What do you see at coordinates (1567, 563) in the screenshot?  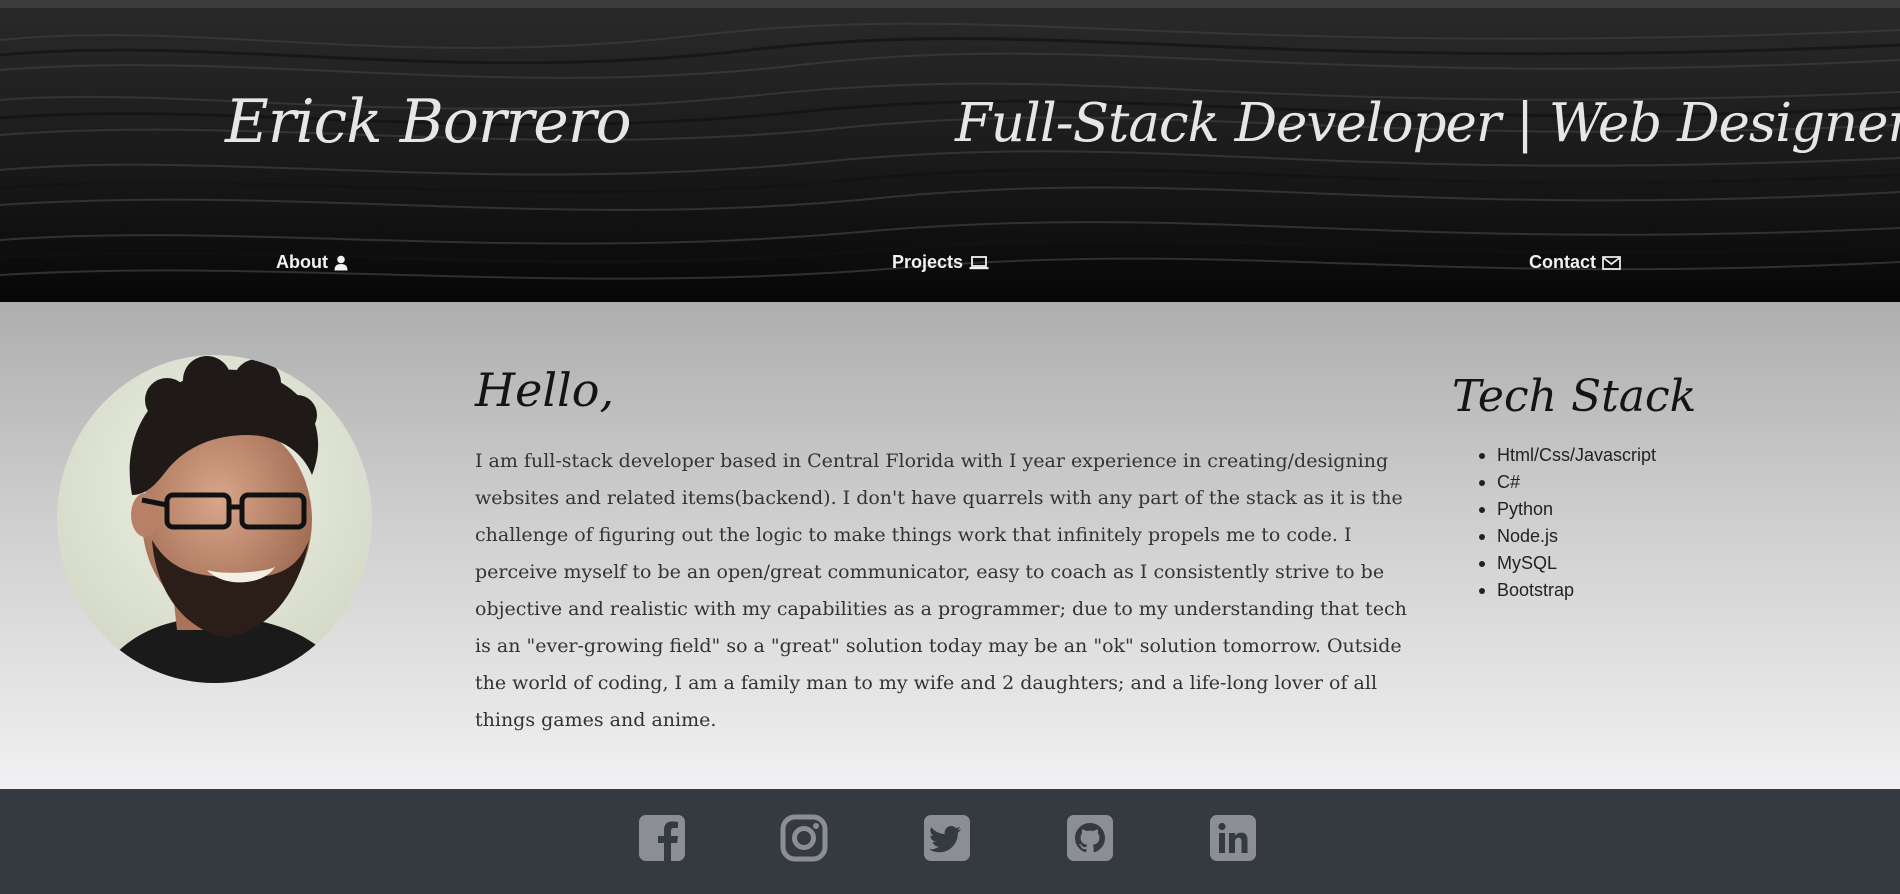 I see `tech-stack-item: MySQL` at bounding box center [1567, 563].